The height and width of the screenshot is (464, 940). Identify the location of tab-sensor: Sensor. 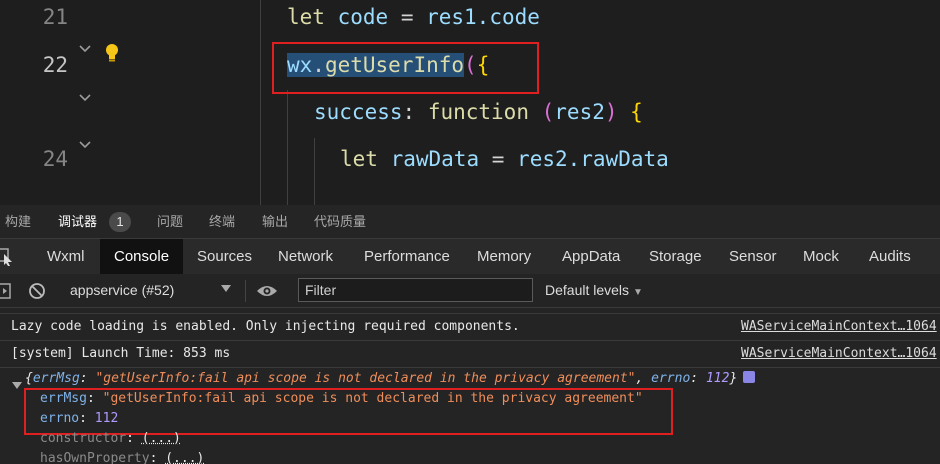
(753, 256).